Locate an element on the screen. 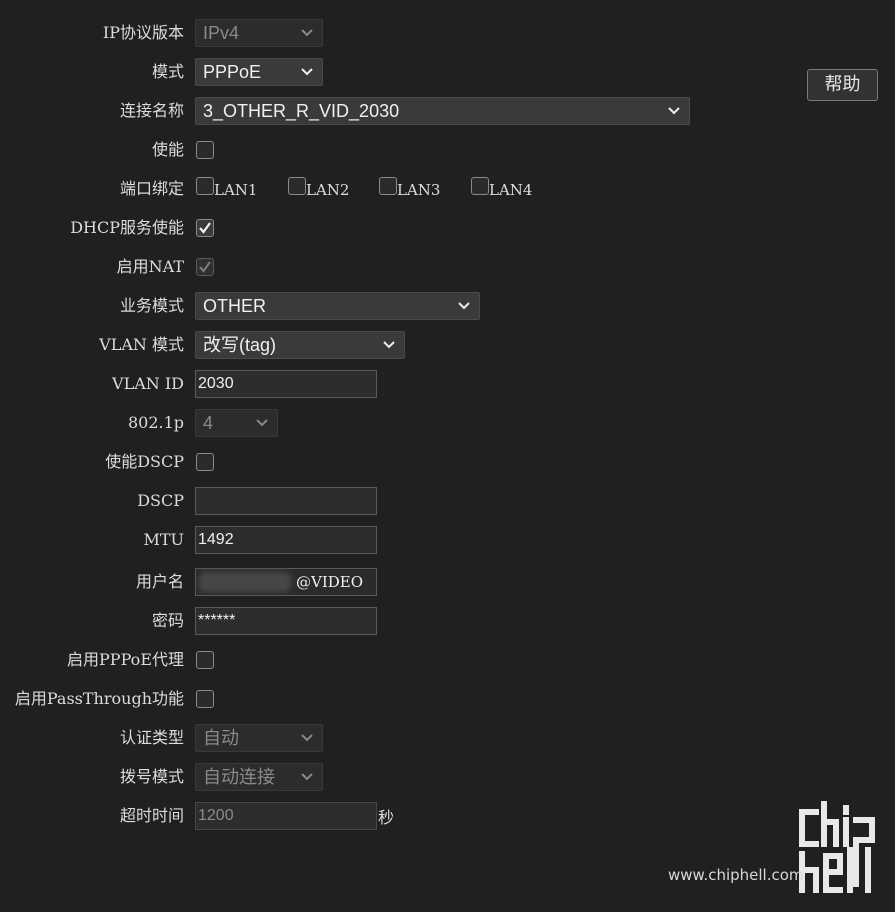 This screenshot has width=895, height=912. dot1p-label: 802.1p is located at coordinates (155, 422).